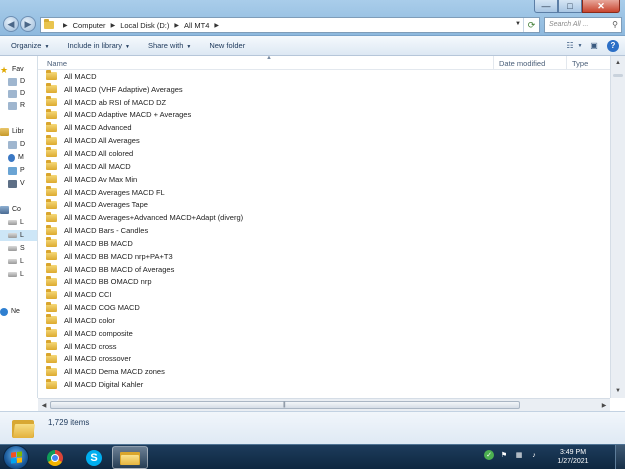 This screenshot has width=625, height=469. Describe the element at coordinates (266, 127) in the screenshot. I see `file-row: All MACD Advanced` at that location.